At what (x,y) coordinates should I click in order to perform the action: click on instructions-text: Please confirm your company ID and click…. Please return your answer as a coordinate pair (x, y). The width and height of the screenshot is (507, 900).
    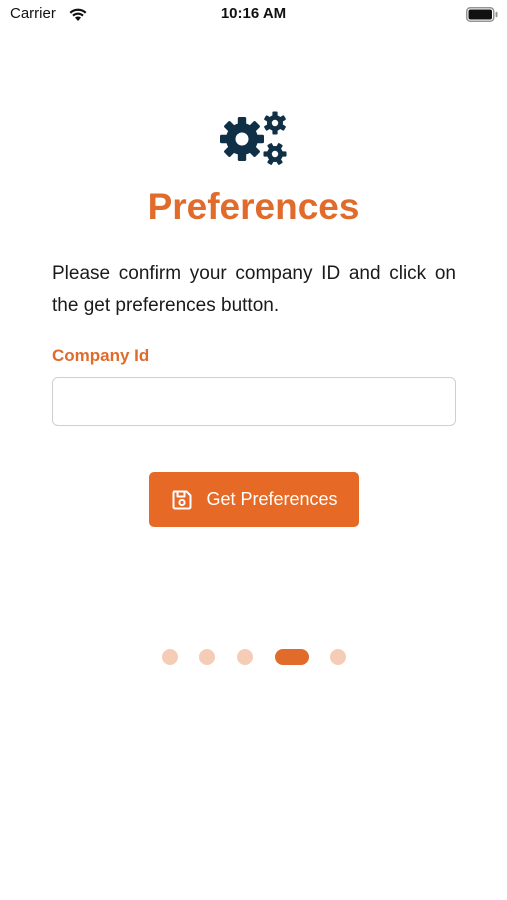
    Looking at the image, I should click on (254, 289).